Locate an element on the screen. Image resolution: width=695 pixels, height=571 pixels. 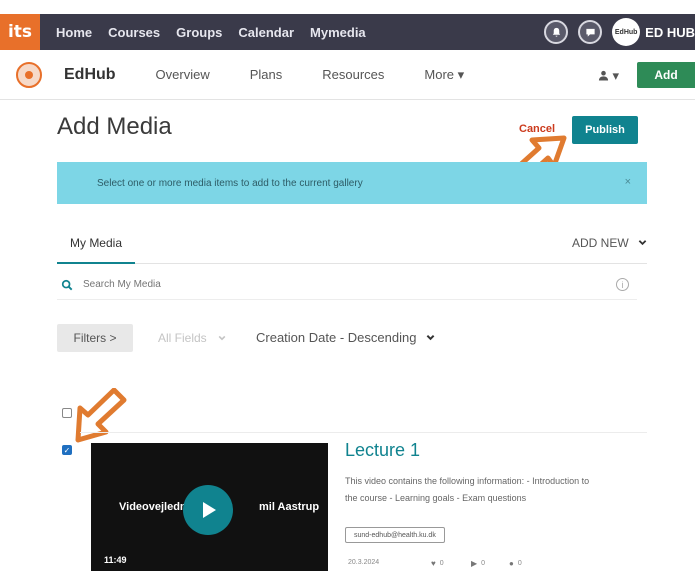
add-new-dropdown: ADD NEW is located at coordinates (609, 243).